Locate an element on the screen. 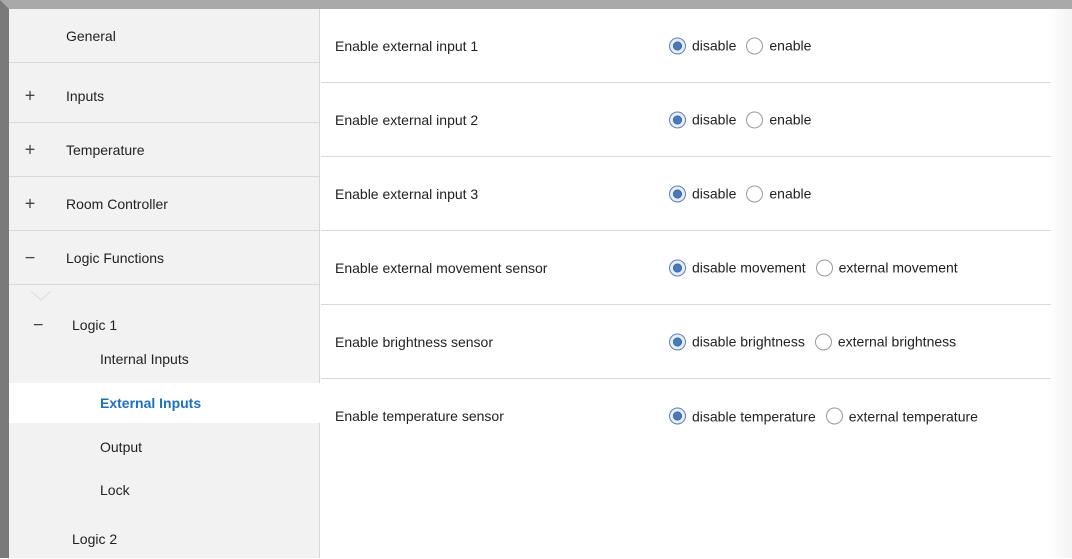 The width and height of the screenshot is (1072, 559). radio-group: disable movement external movement is located at coordinates (818, 267).